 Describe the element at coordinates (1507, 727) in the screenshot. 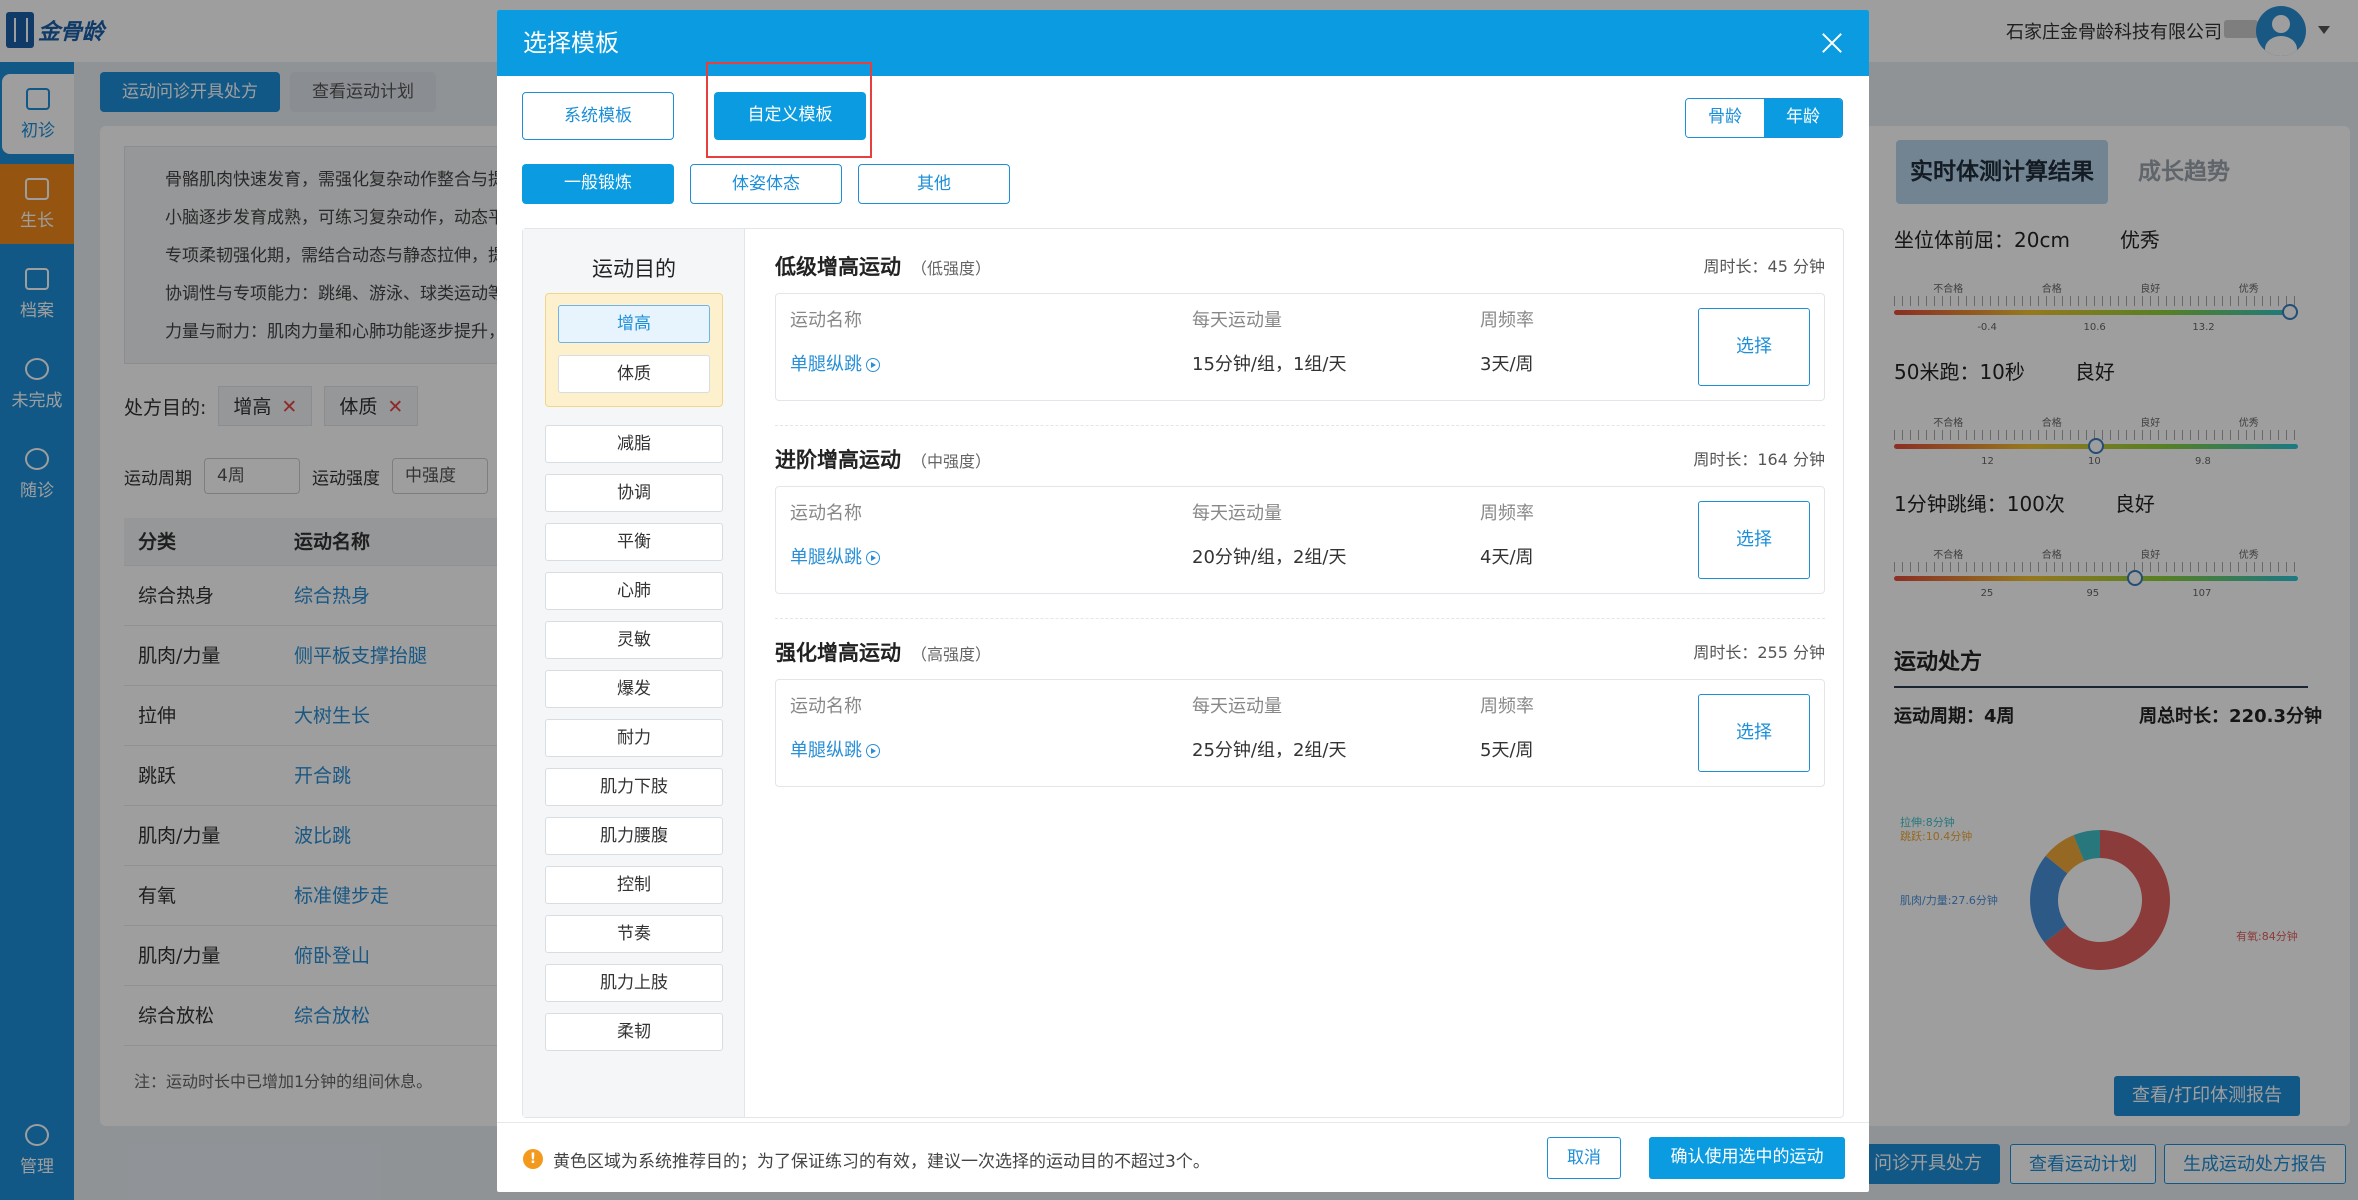

I see `col-frequency: 周频率 5天/周` at that location.